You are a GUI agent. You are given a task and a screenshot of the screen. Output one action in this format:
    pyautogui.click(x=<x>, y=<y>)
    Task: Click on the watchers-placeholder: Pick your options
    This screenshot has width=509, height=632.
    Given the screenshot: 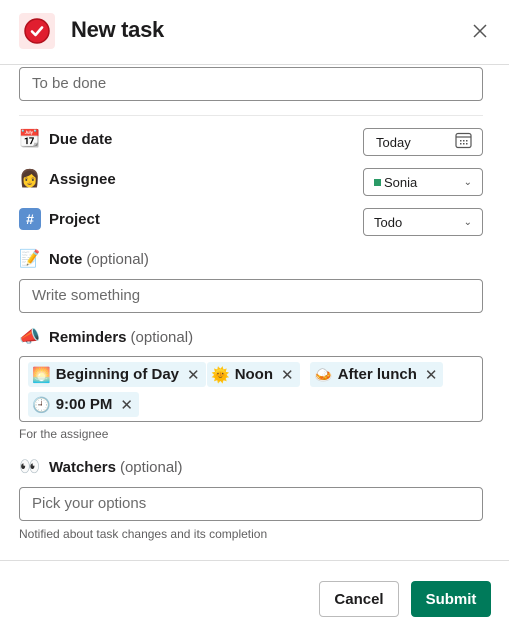 What is the action you would take?
    pyautogui.click(x=89, y=503)
    